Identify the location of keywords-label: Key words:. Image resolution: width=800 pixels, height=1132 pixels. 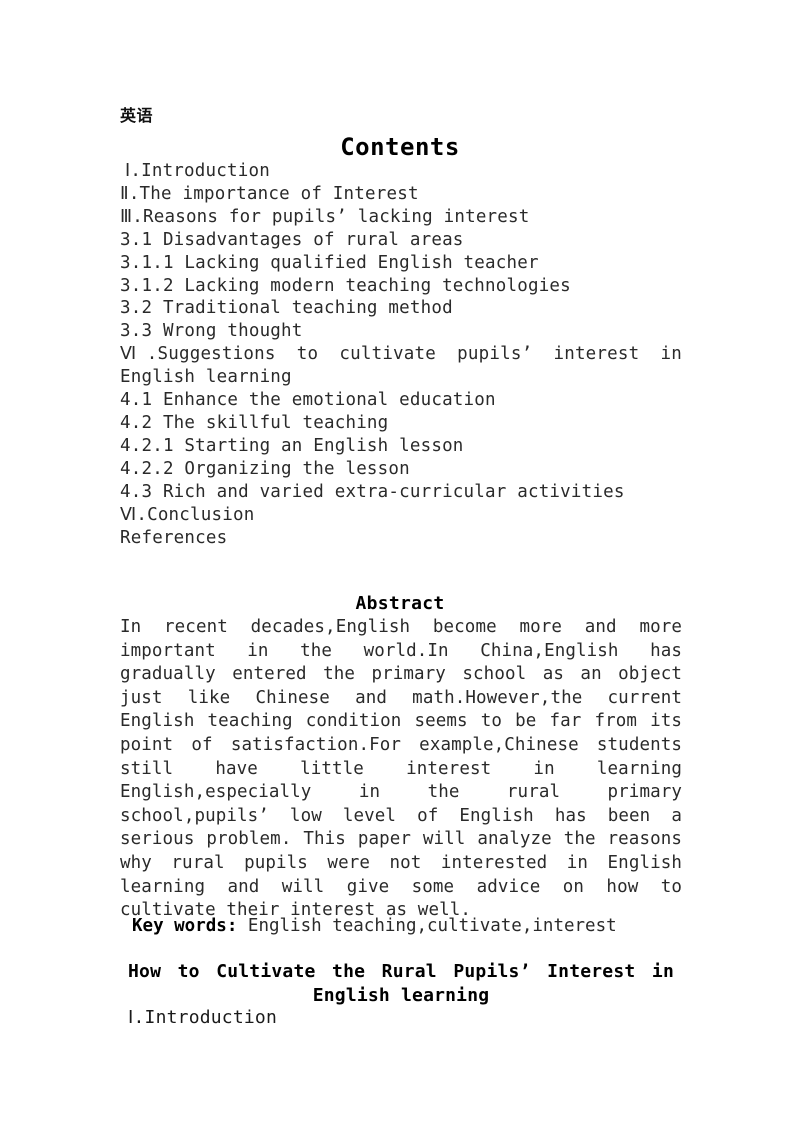
(185, 926).